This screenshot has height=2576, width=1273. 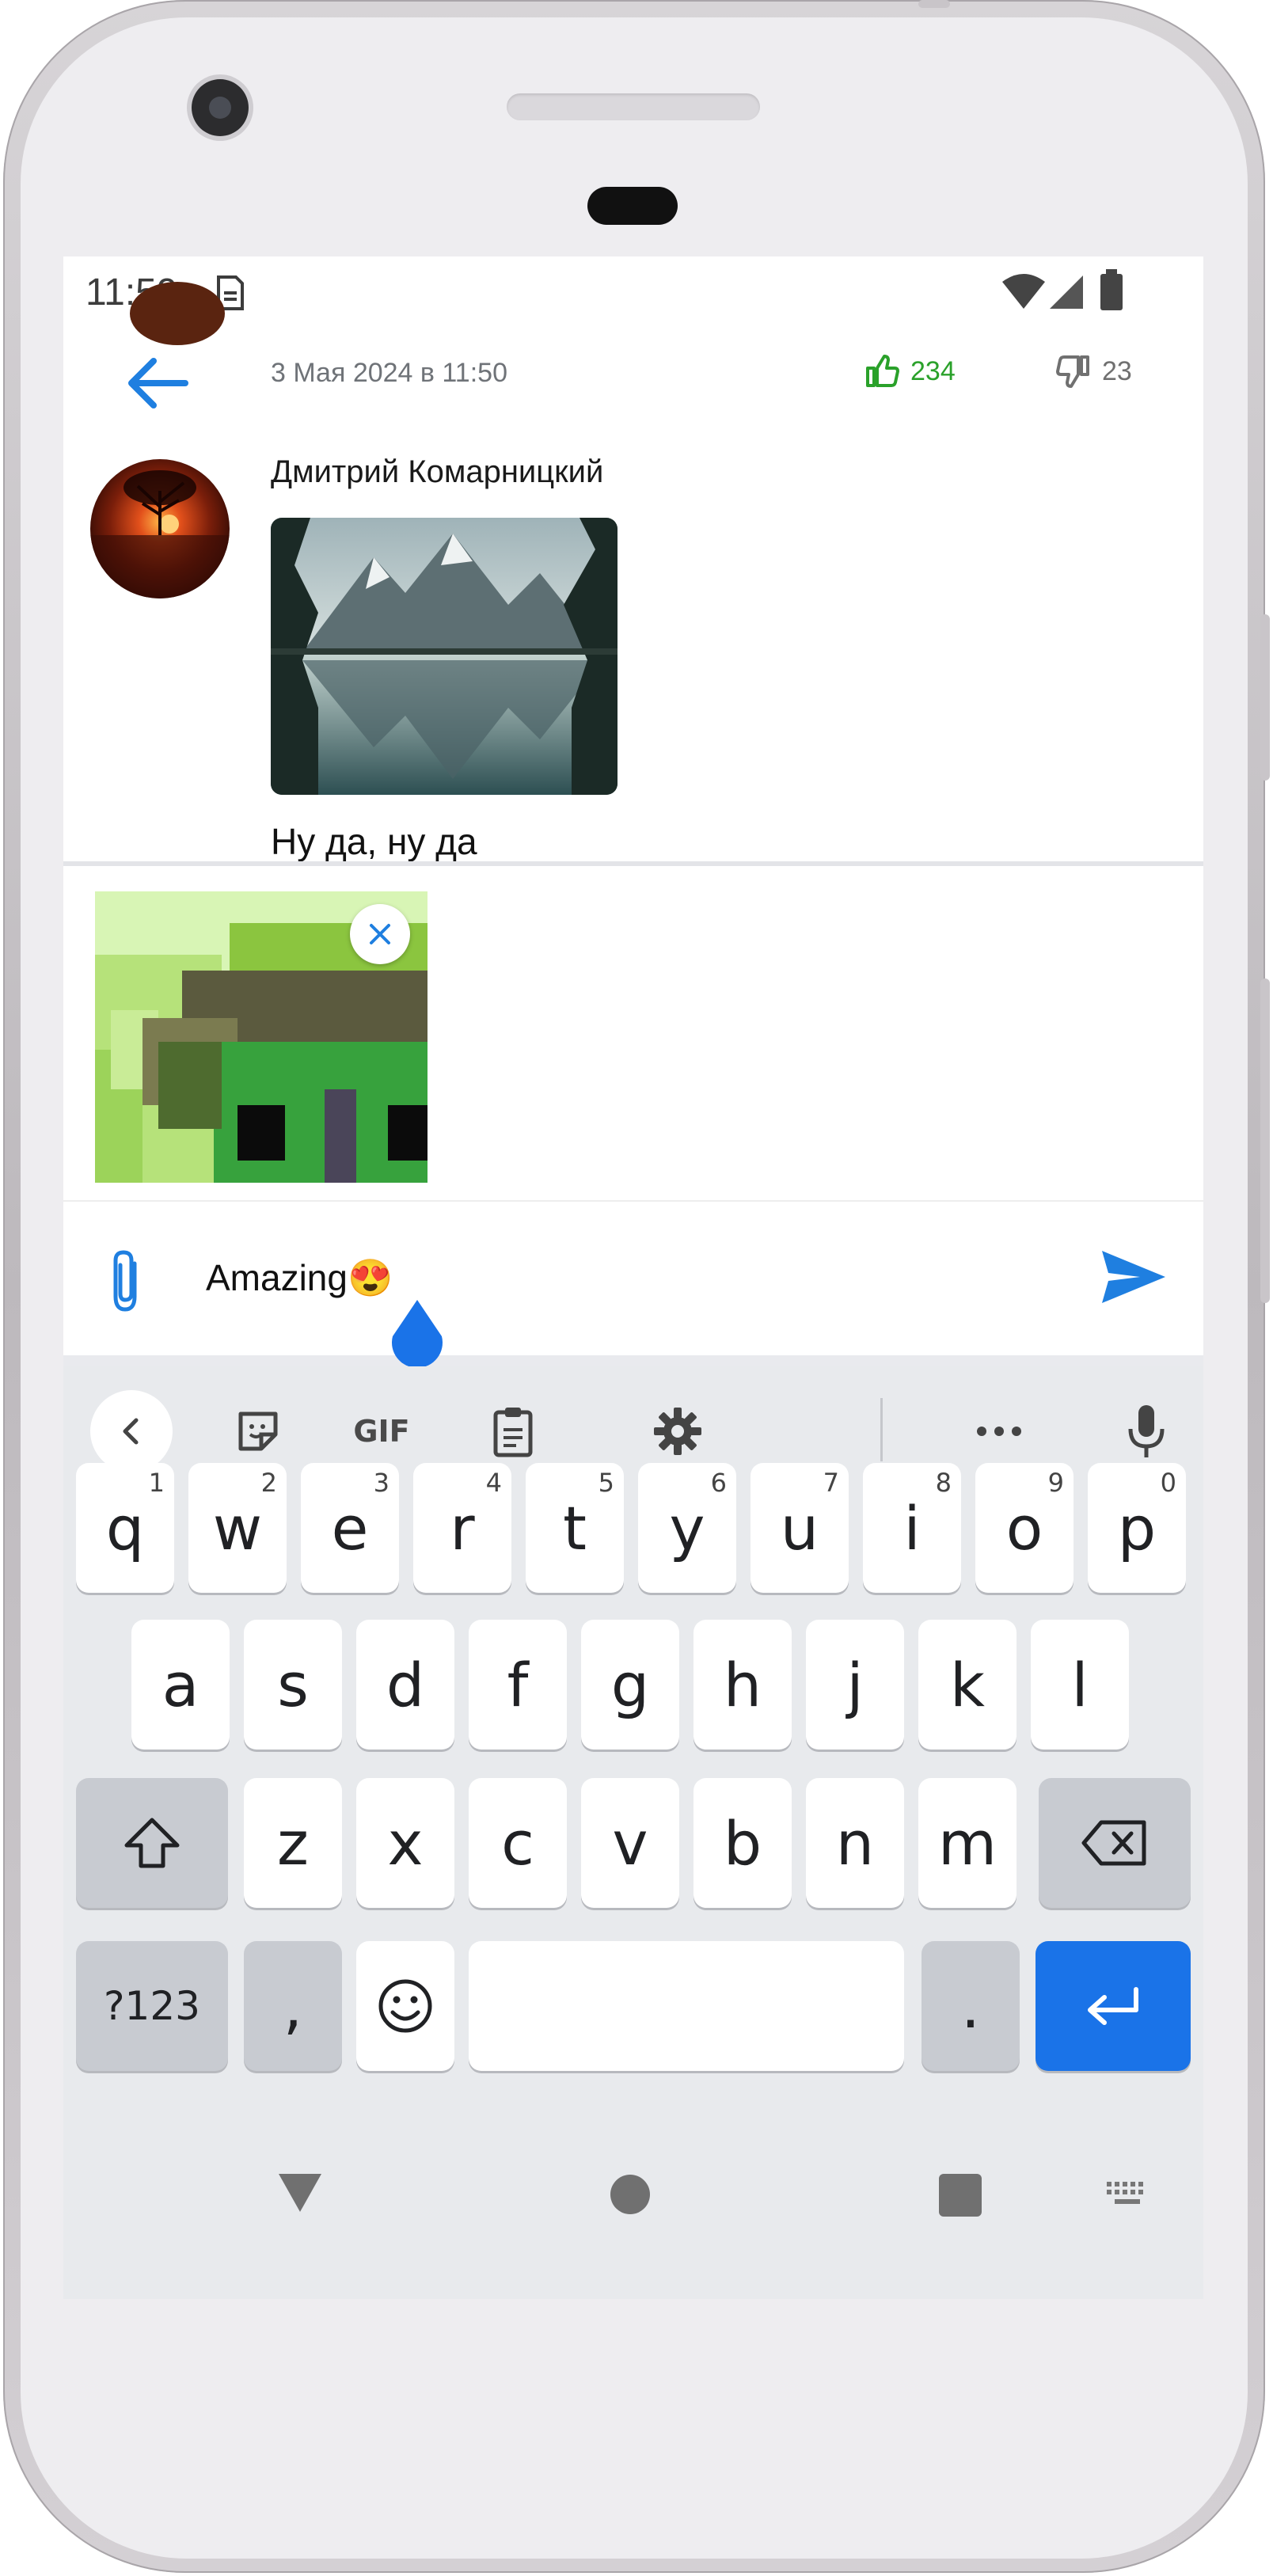 I want to click on power-button, so click(x=1265, y=697).